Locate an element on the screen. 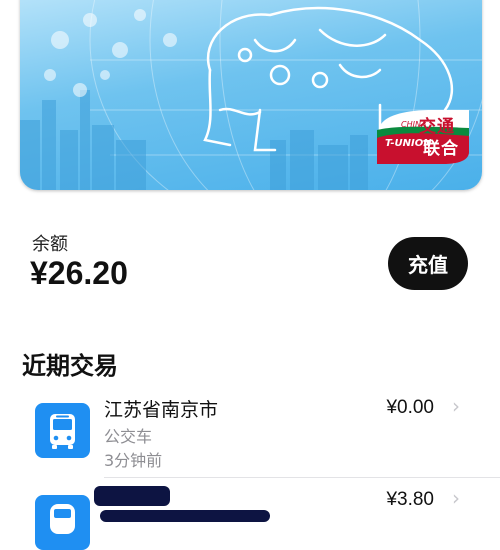 The width and height of the screenshot is (500, 550). subway-icon is located at coordinates (62, 522).